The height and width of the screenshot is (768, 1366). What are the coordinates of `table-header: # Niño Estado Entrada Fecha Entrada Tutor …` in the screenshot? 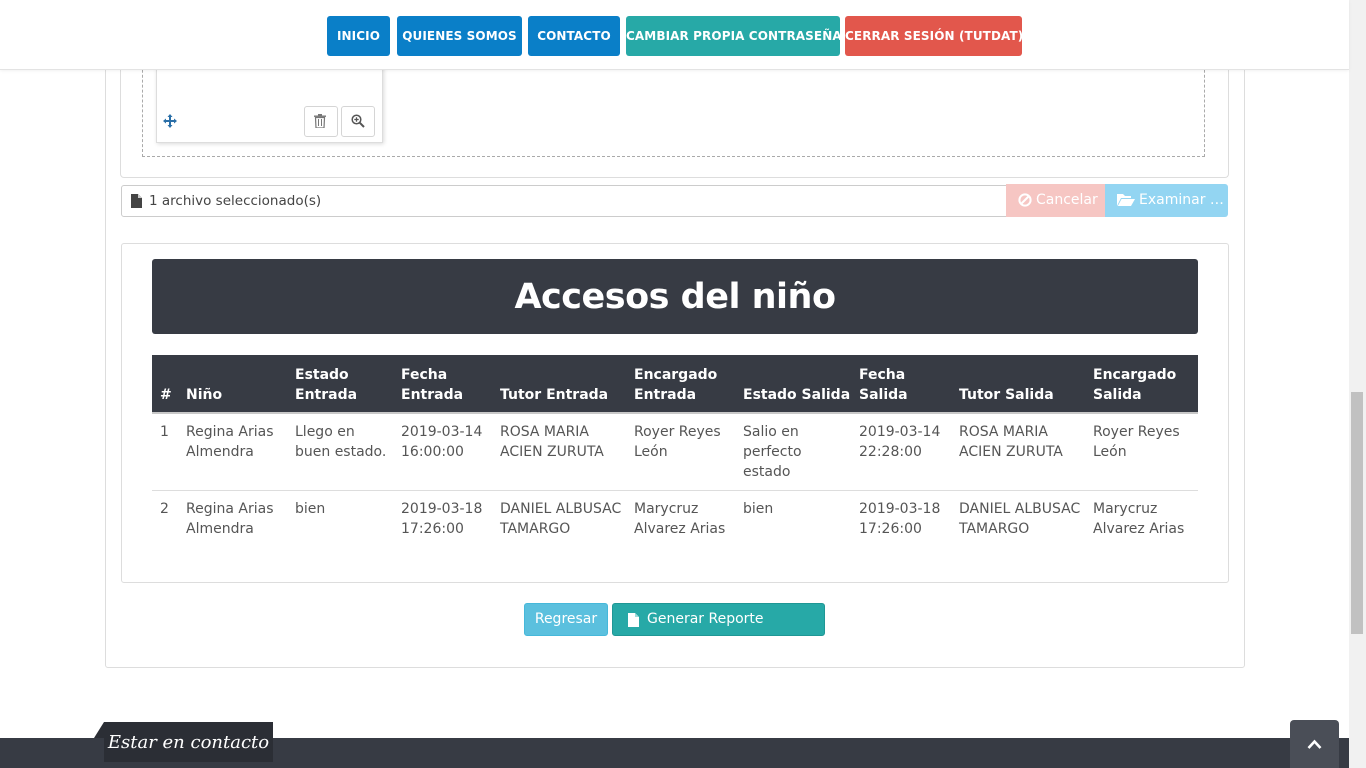 It's located at (675, 384).